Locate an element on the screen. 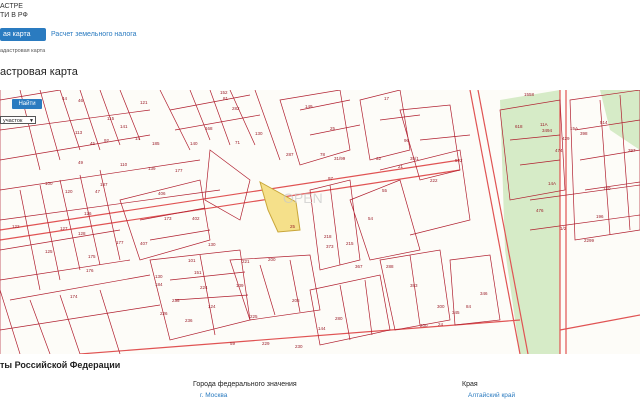 The width and height of the screenshot is (640, 400). parcel-label: 398 is located at coordinates (584, 133).